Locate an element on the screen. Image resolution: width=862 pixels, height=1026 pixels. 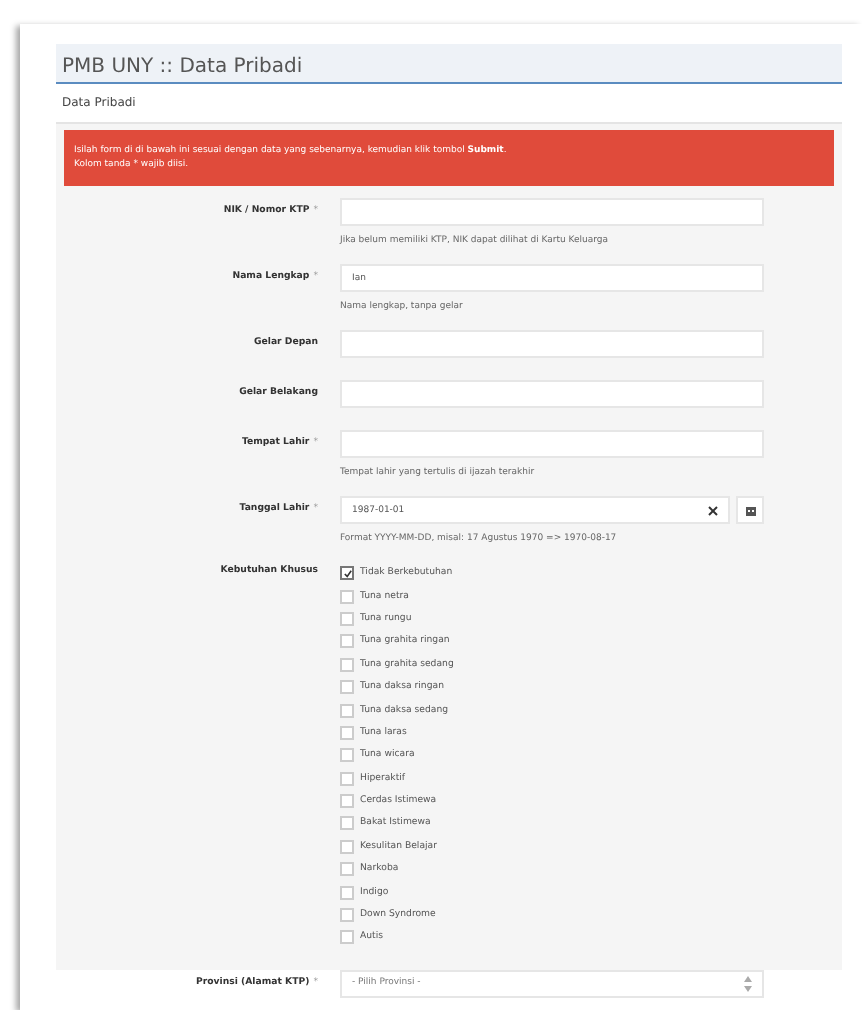
scroll-arrows-icon is located at coordinates (748, 983).